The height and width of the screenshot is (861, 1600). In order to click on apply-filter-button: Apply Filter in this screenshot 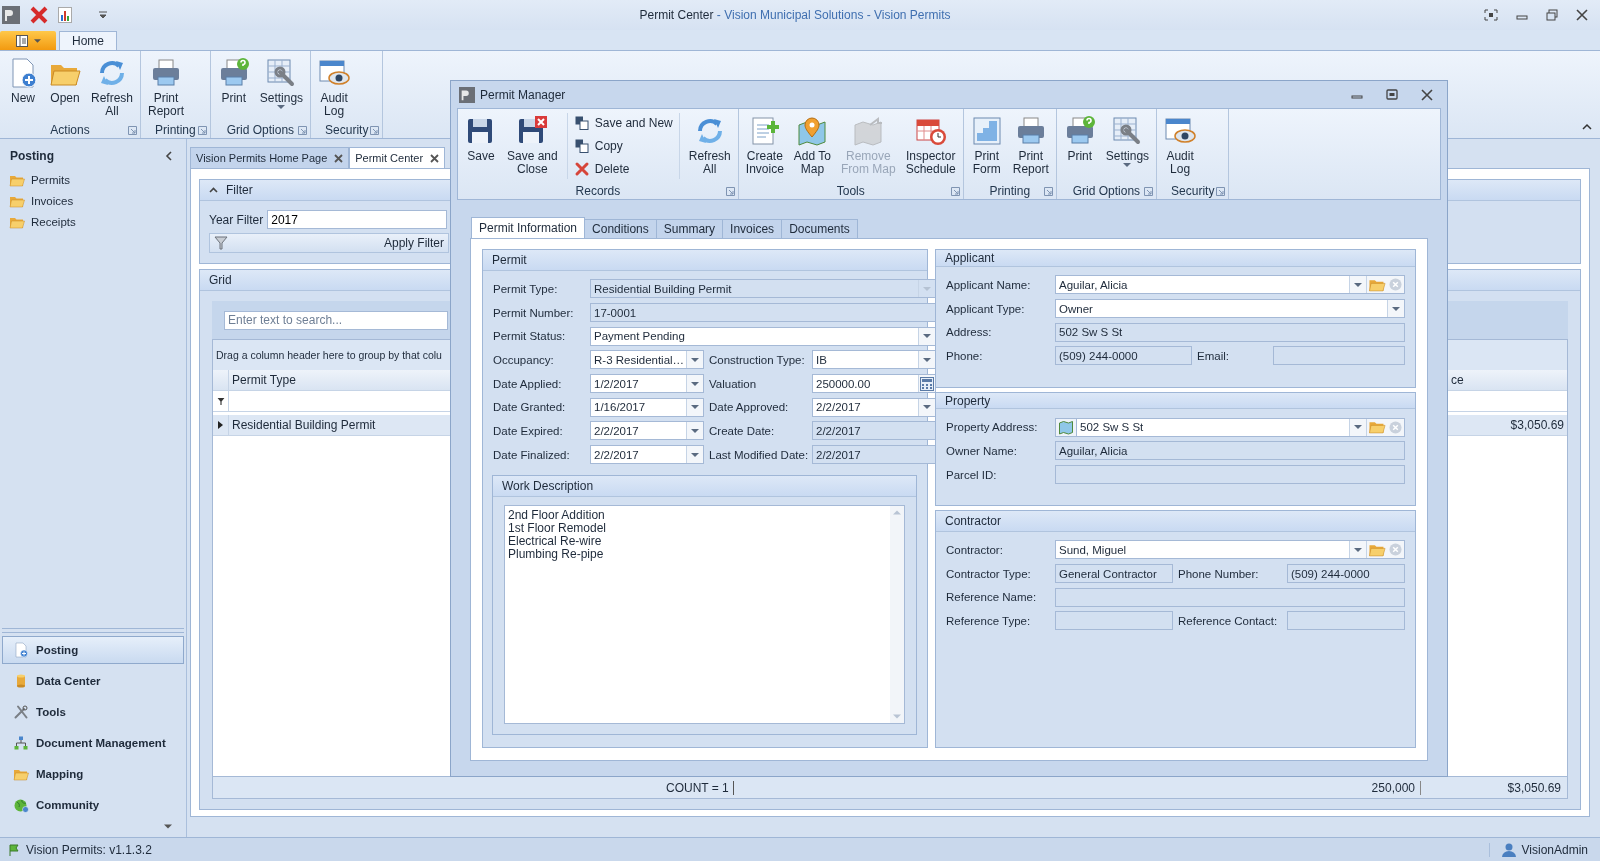, I will do `click(329, 243)`.